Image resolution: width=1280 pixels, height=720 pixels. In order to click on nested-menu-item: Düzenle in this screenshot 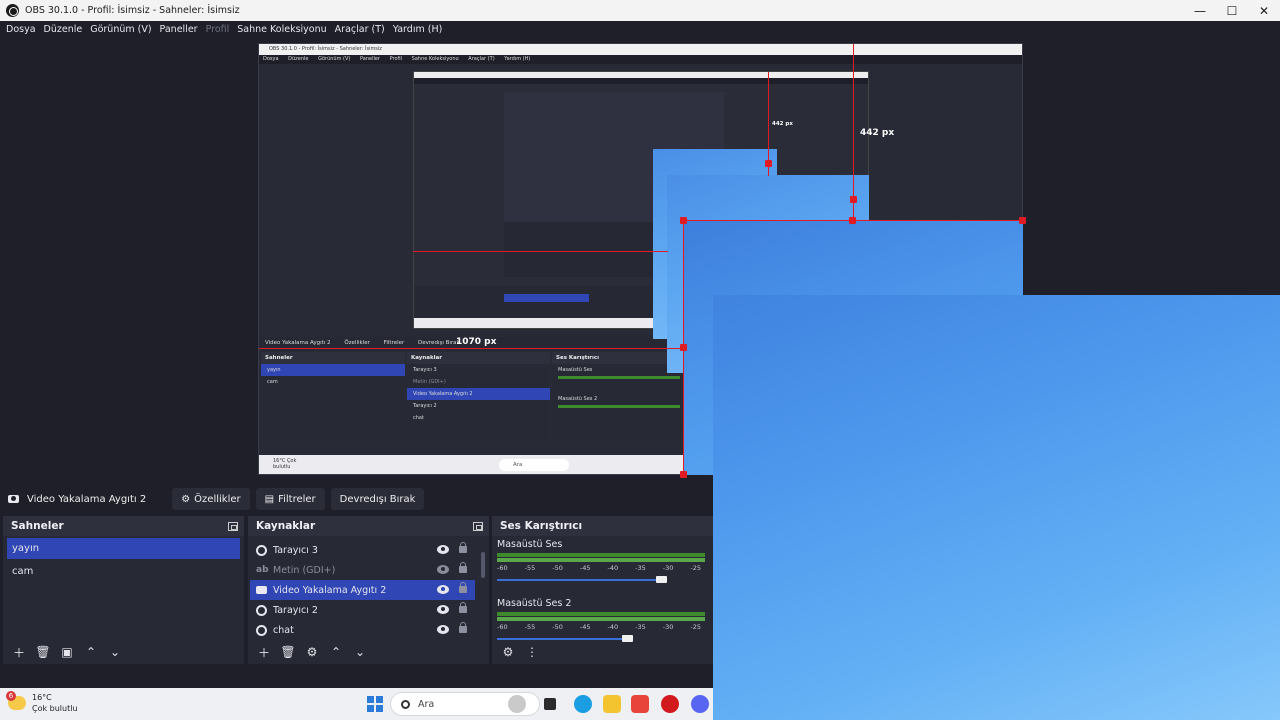, I will do `click(298, 59)`.